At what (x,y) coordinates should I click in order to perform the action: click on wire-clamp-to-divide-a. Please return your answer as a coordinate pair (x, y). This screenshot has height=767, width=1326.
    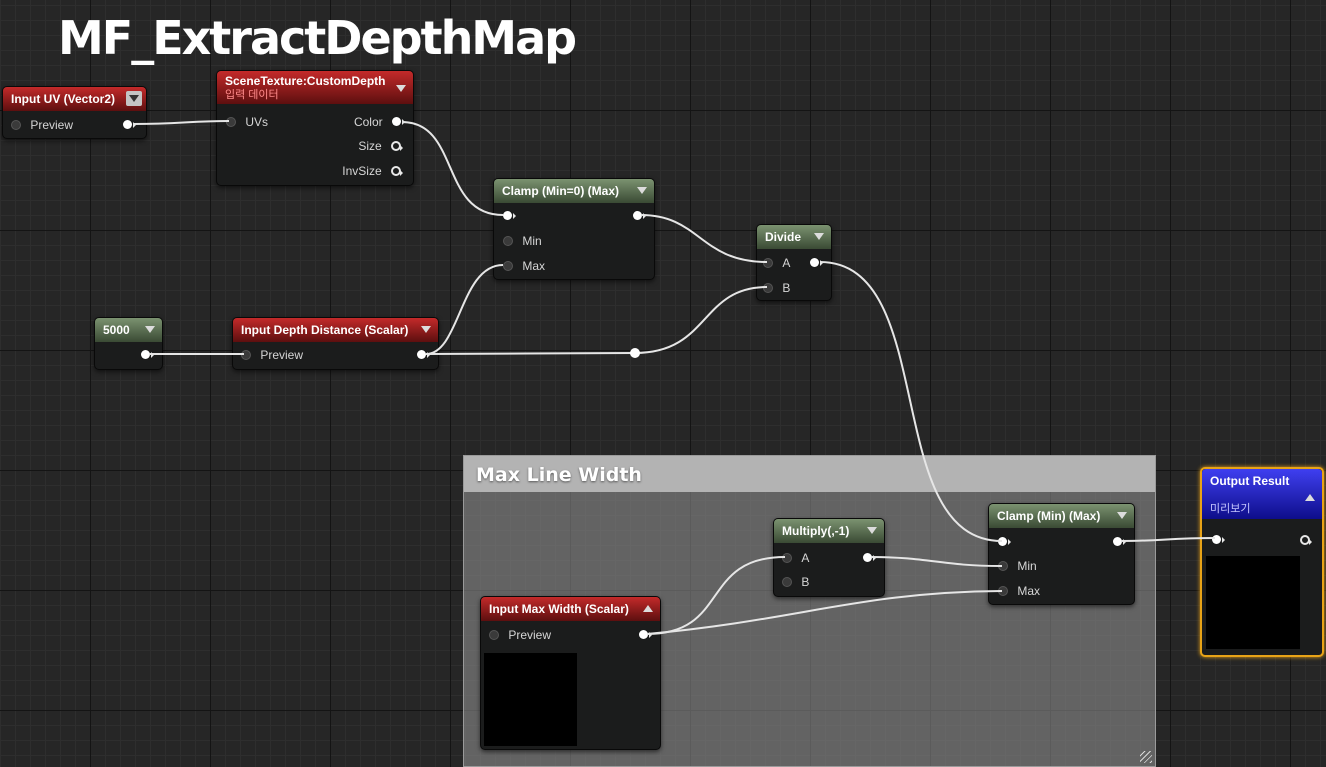
    Looking at the image, I should click on (704, 238).